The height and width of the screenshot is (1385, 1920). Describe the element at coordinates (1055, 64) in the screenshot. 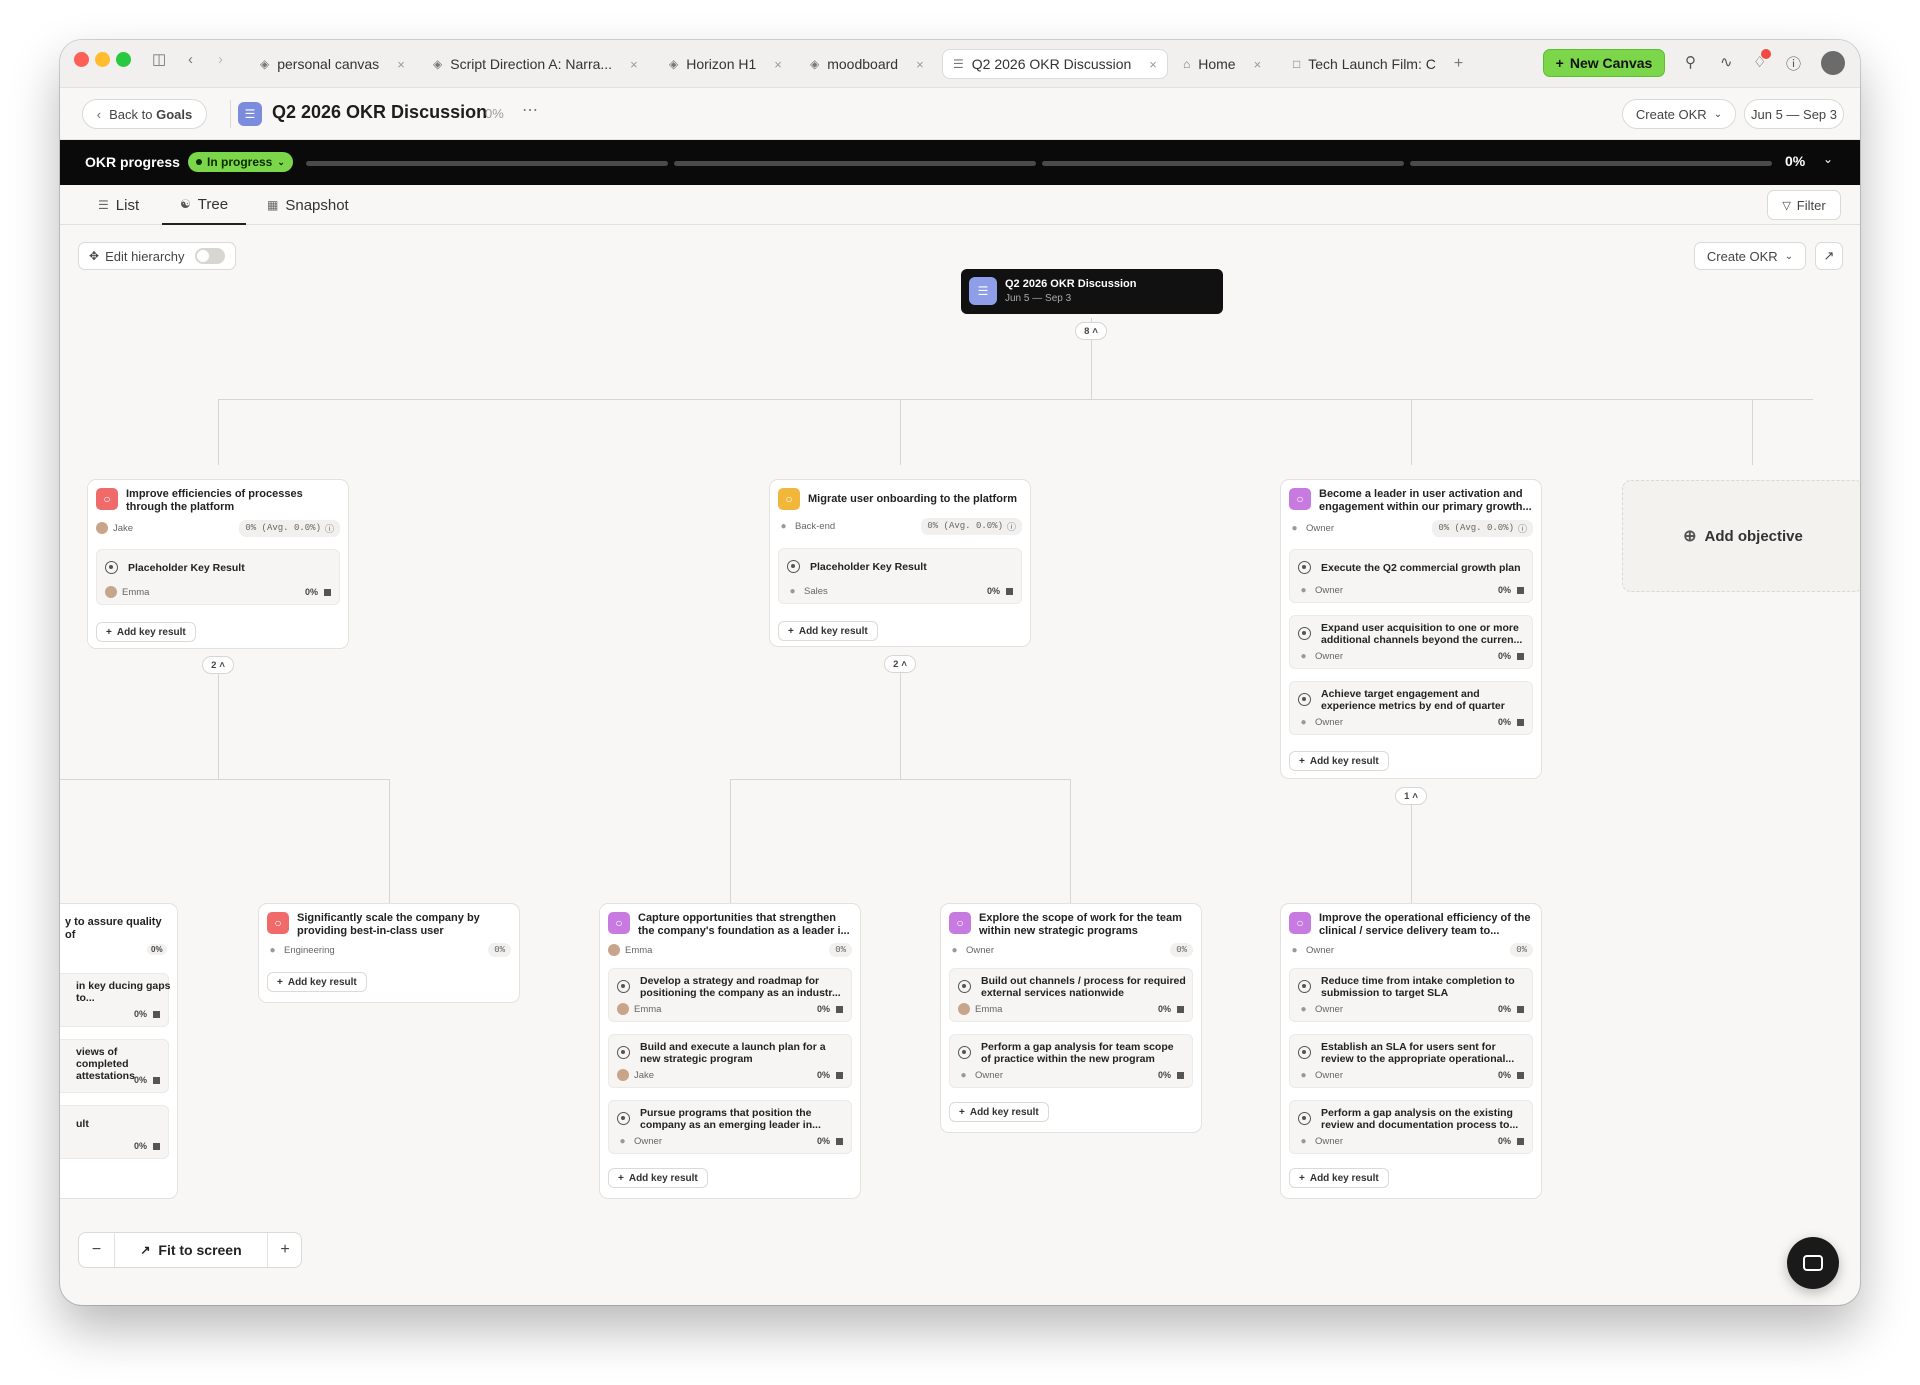

I see `tab-q2-okr: ☰ Q2 2026 OKR Discussion ×` at that location.